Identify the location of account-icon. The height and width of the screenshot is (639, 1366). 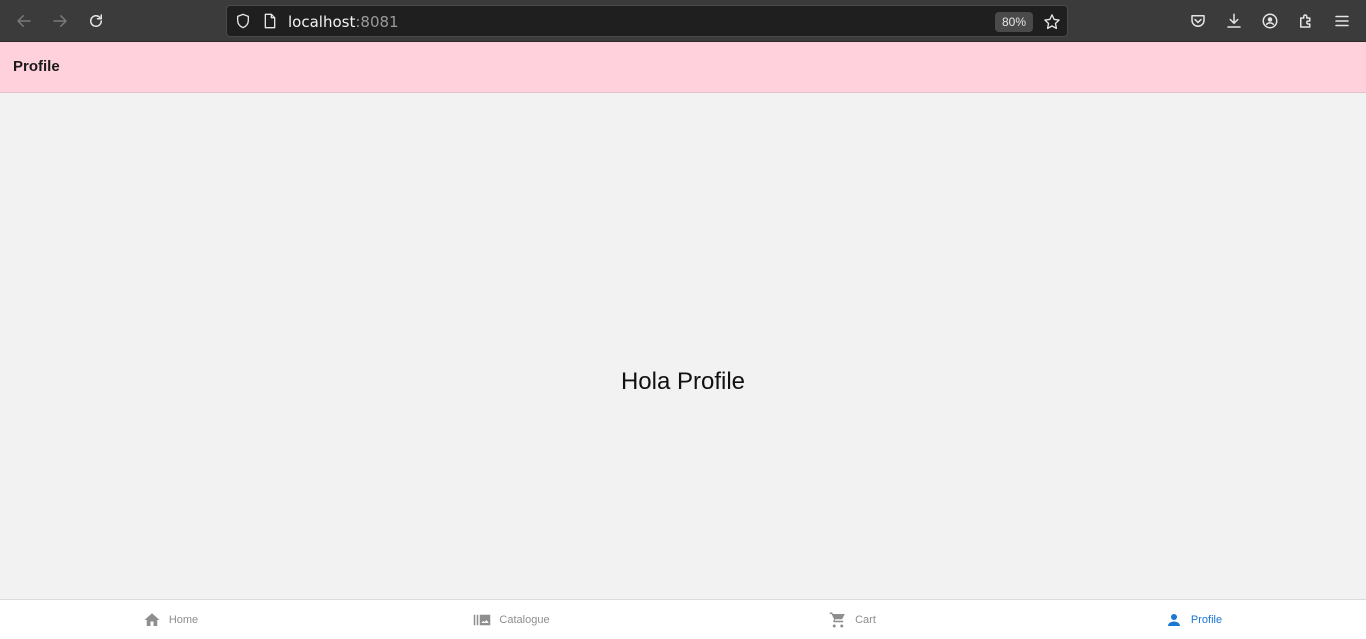
(1270, 21).